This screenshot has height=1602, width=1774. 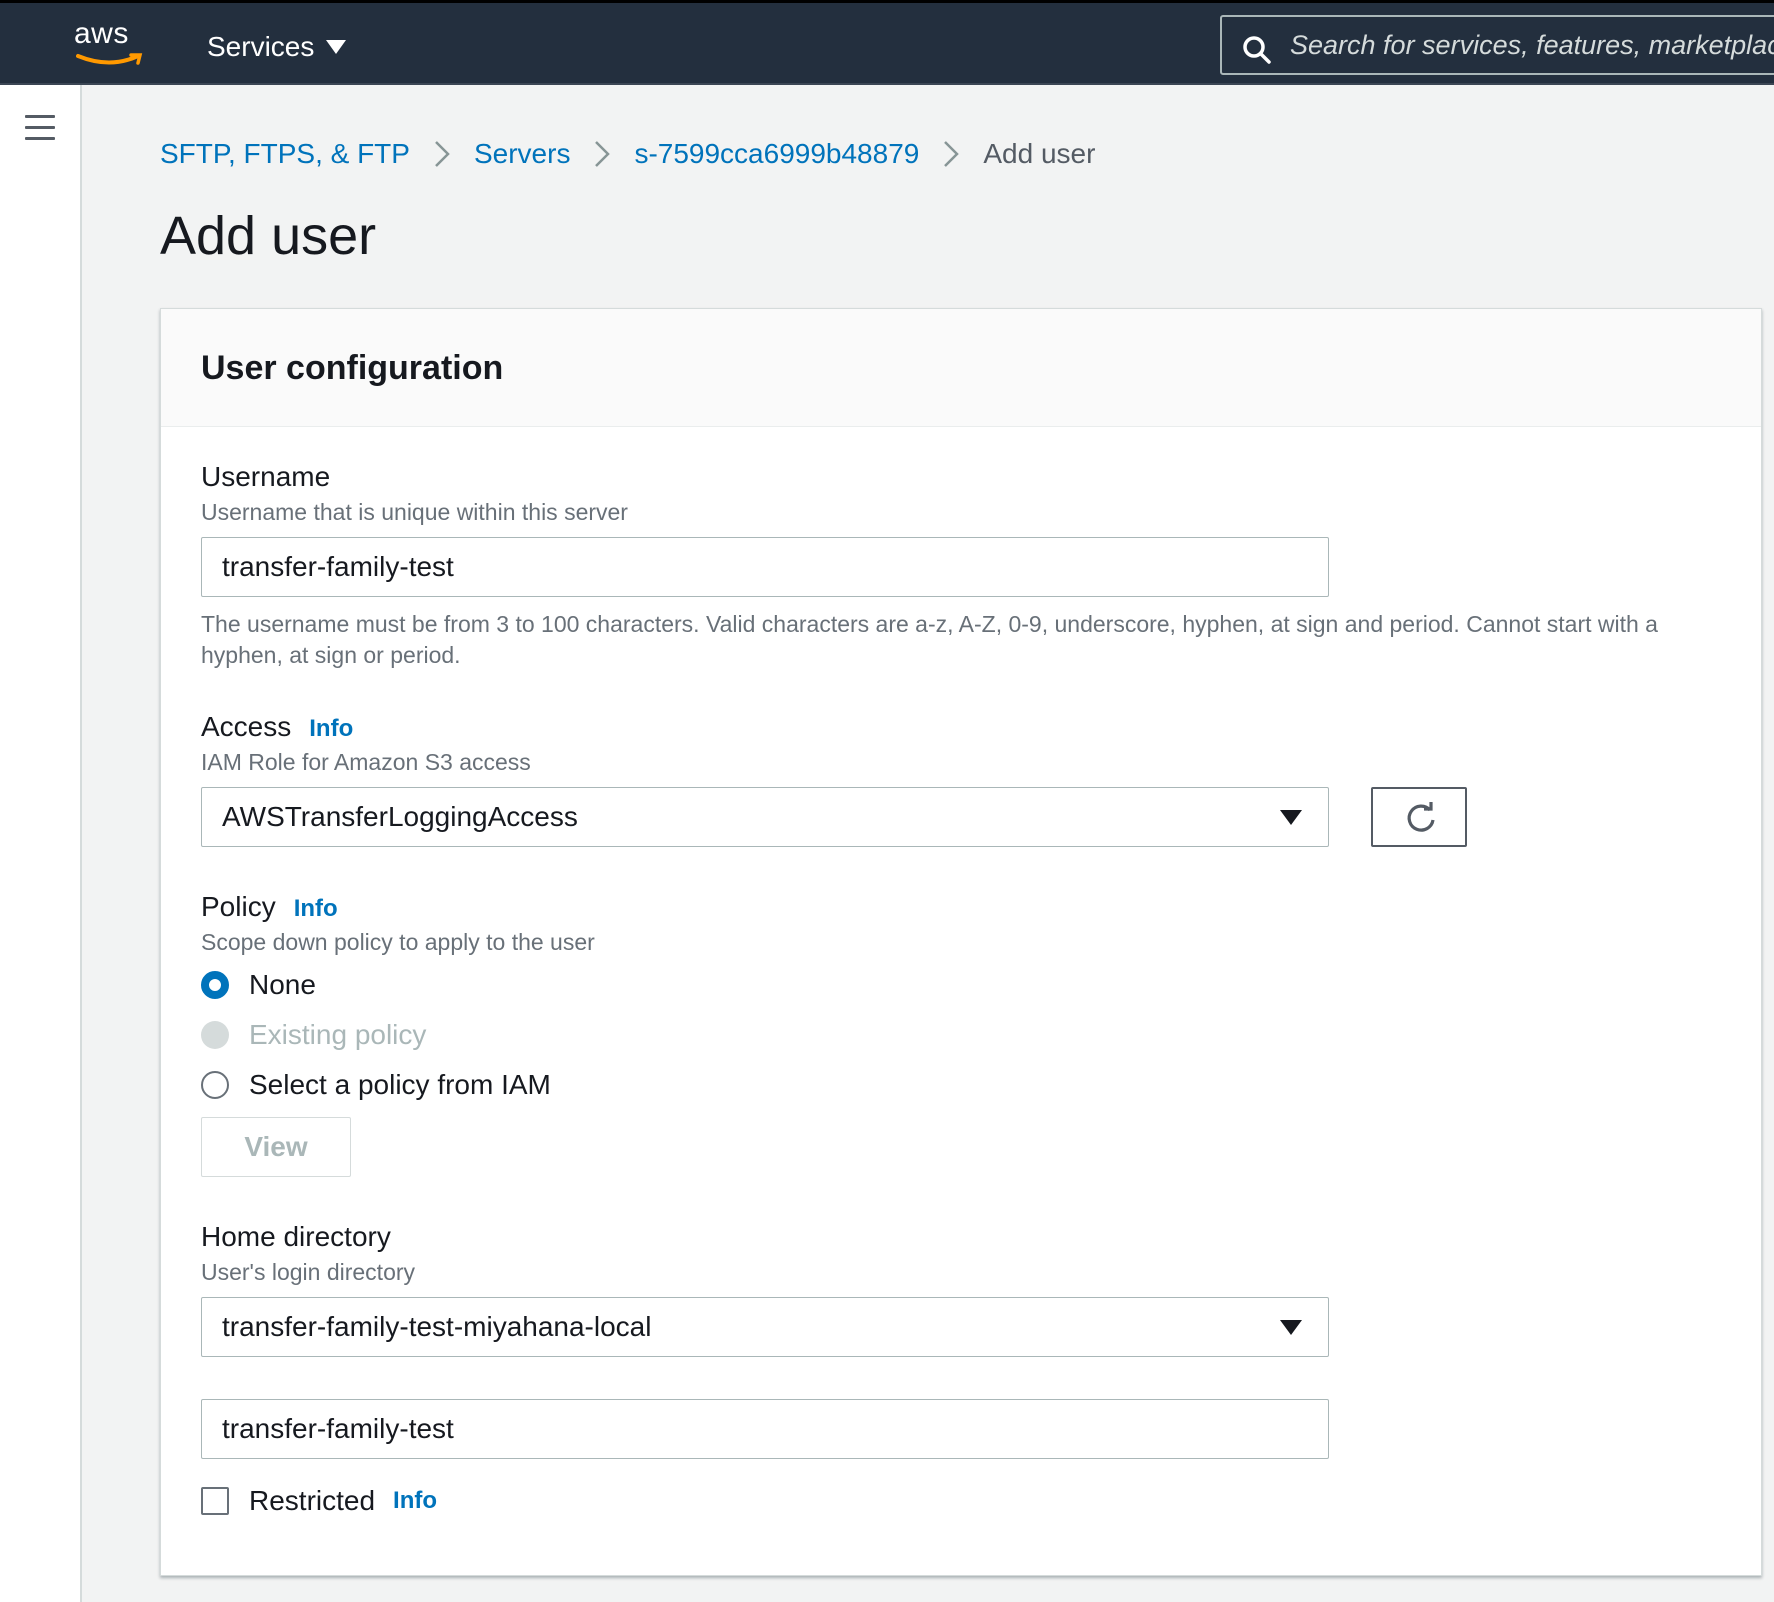 I want to click on aws-logo-text: aws, so click(x=101, y=33).